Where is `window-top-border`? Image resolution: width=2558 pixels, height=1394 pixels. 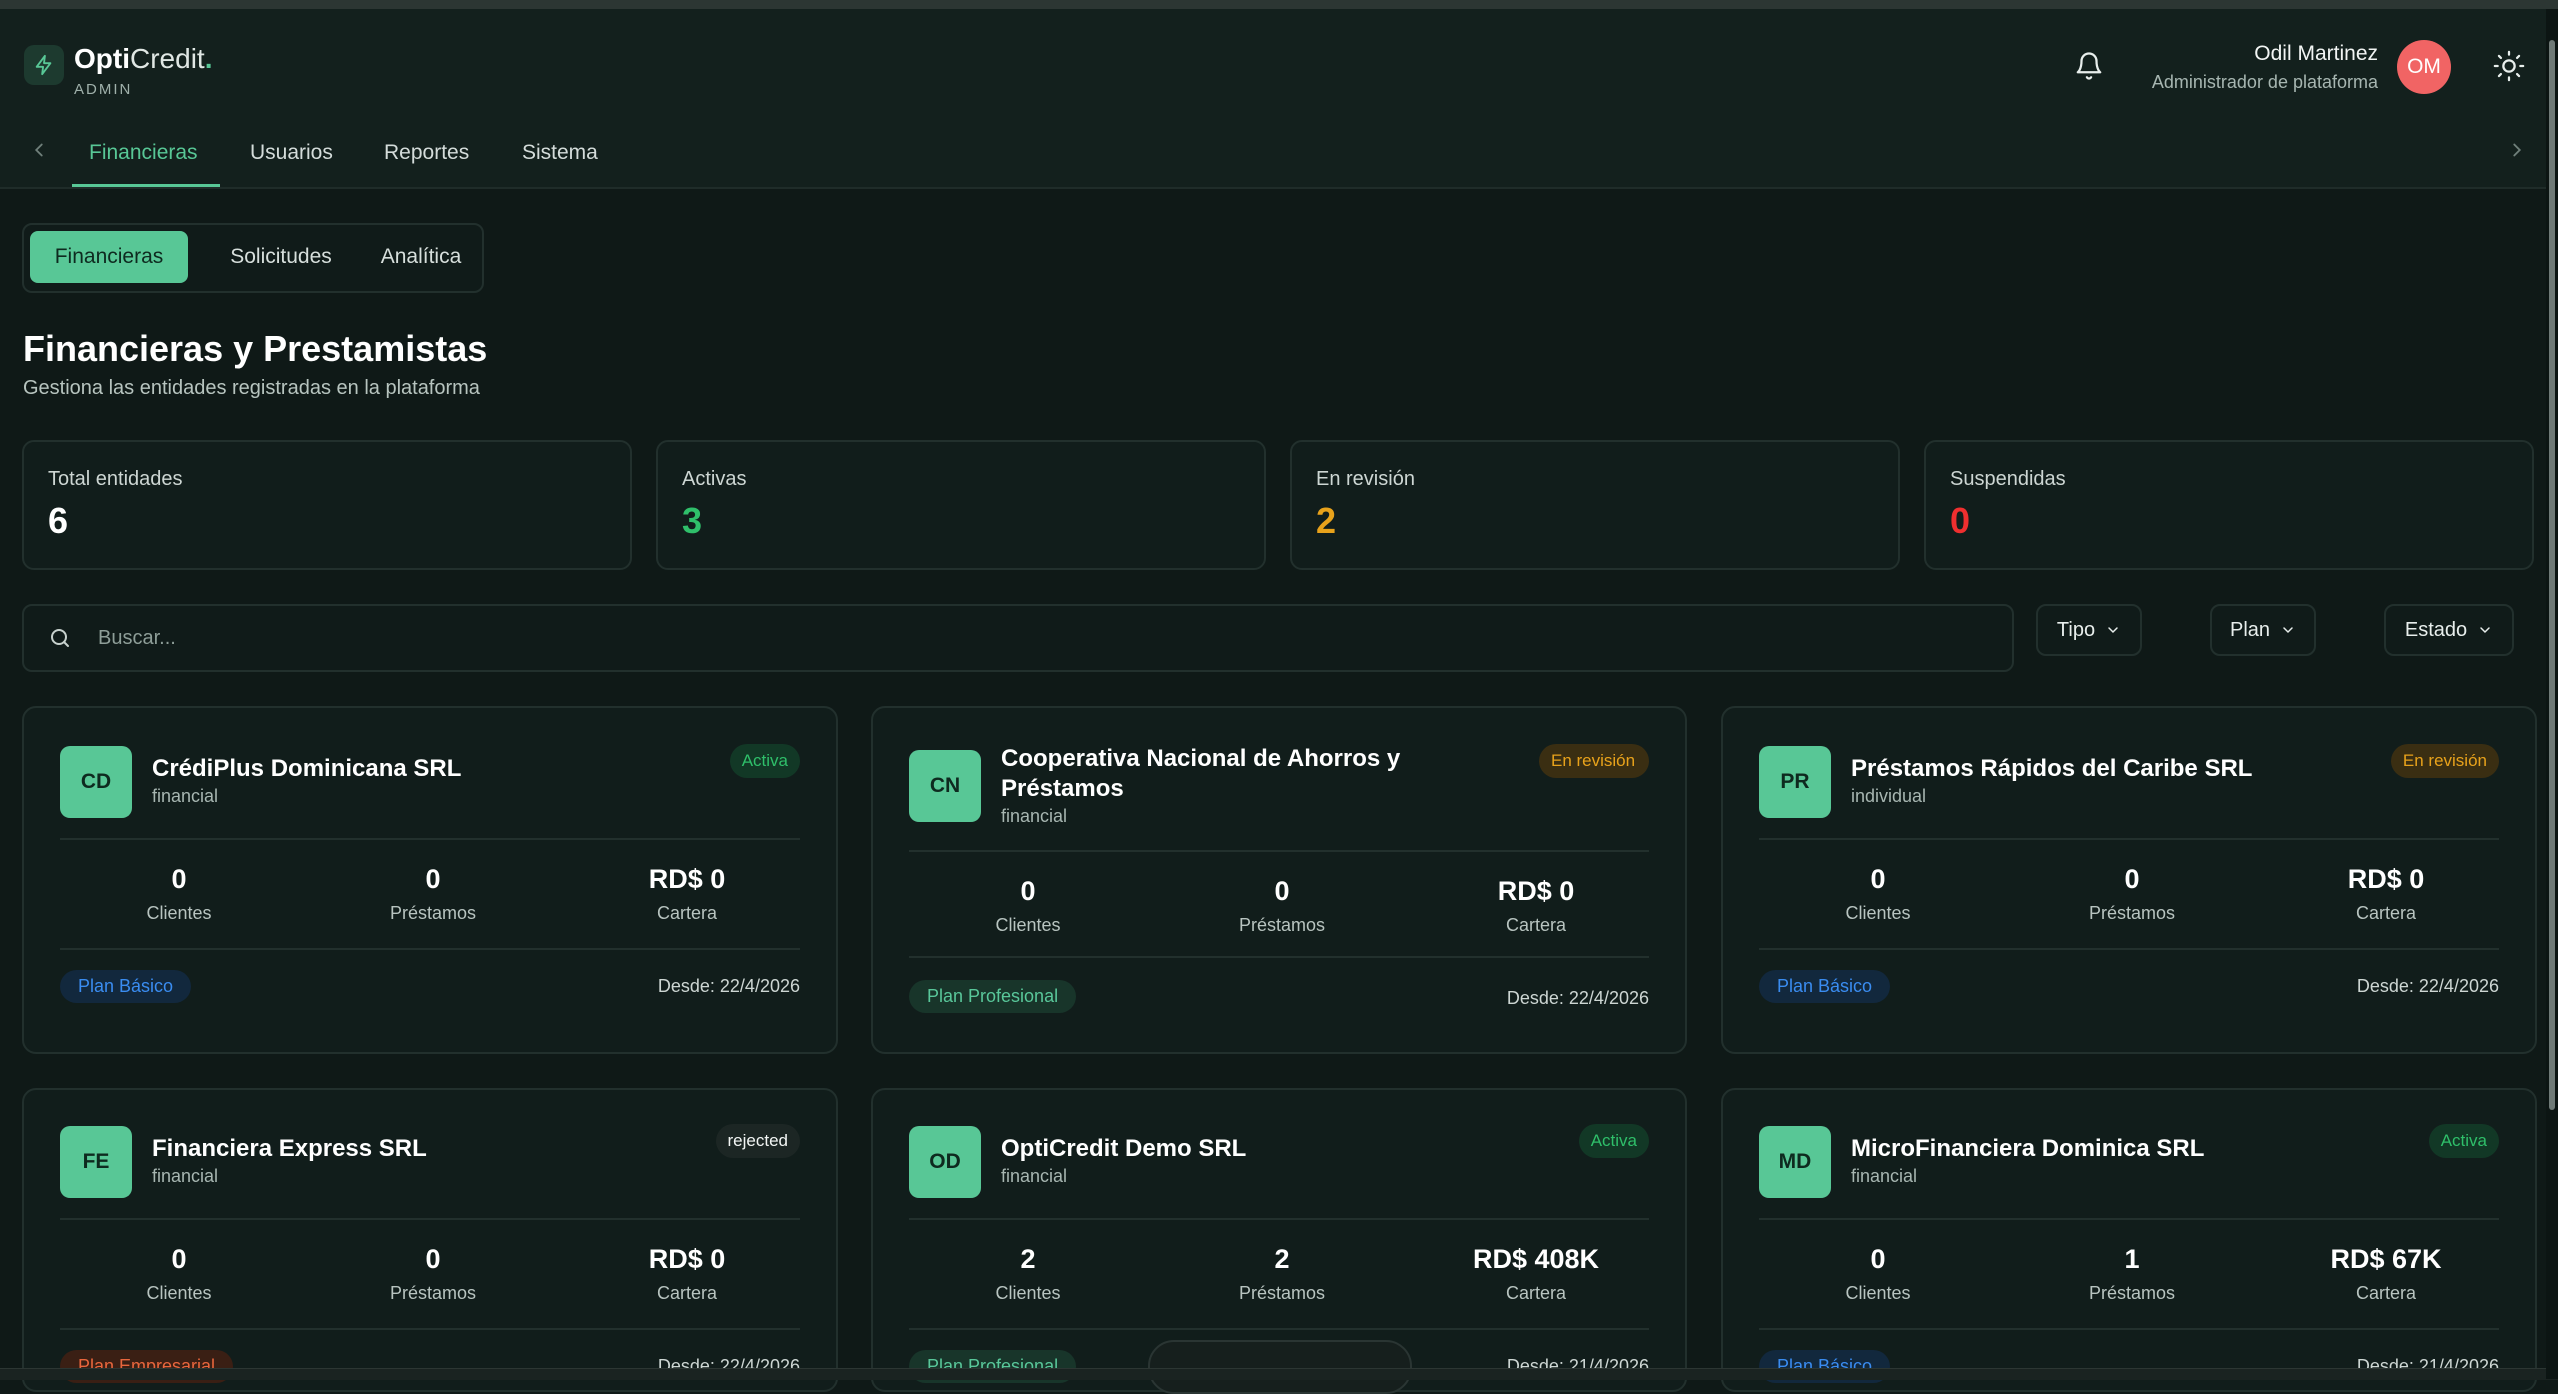
window-top-border is located at coordinates (1279, 4).